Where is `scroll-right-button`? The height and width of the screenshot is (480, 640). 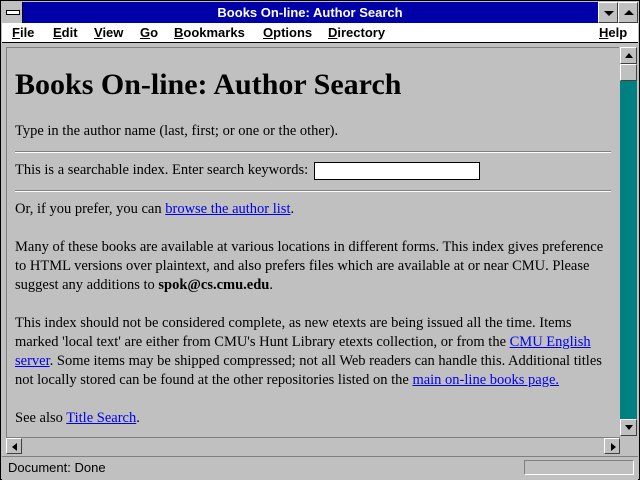
scroll-right-button is located at coordinates (612, 446).